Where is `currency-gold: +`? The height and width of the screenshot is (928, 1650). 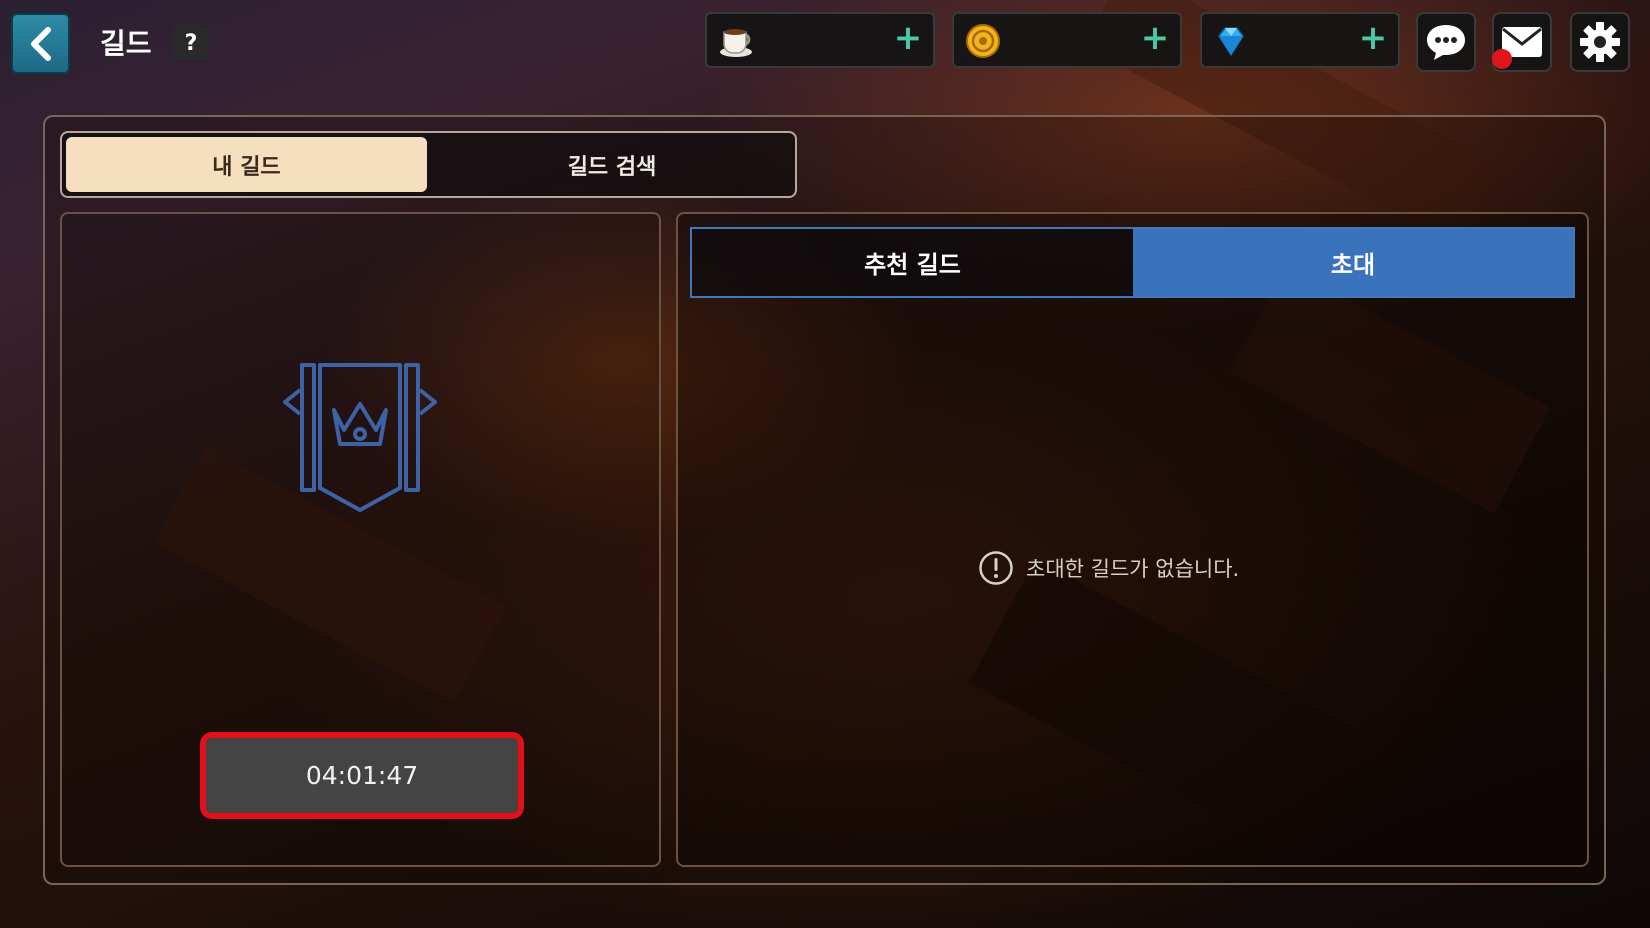 currency-gold: + is located at coordinates (1067, 40).